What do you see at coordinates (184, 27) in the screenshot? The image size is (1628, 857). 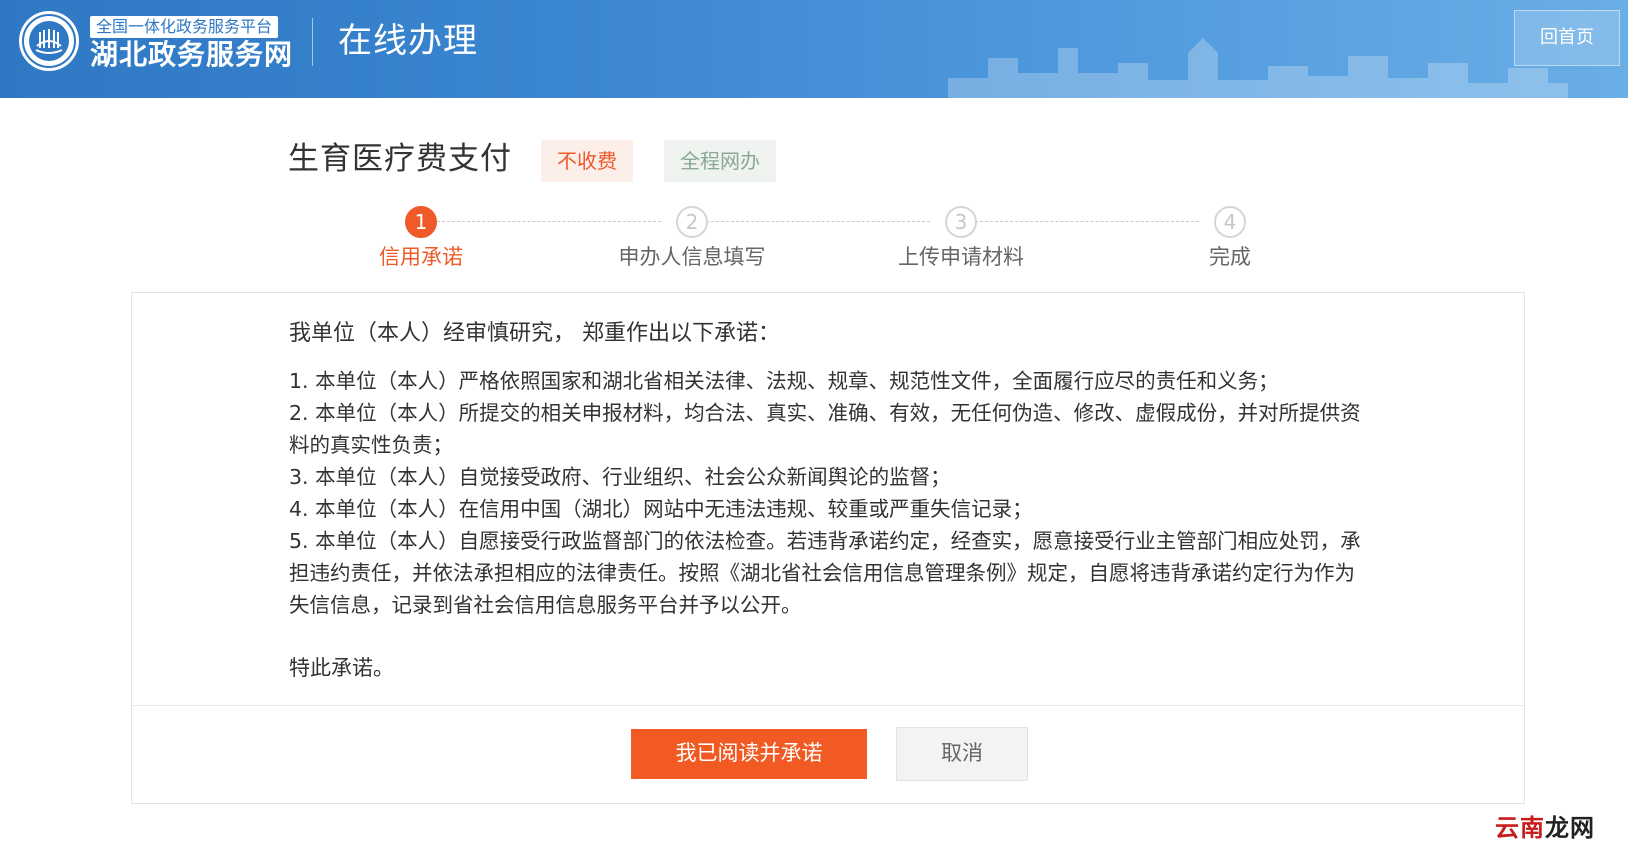 I see `platform-name: 全国一体化政务服务平台` at bounding box center [184, 27].